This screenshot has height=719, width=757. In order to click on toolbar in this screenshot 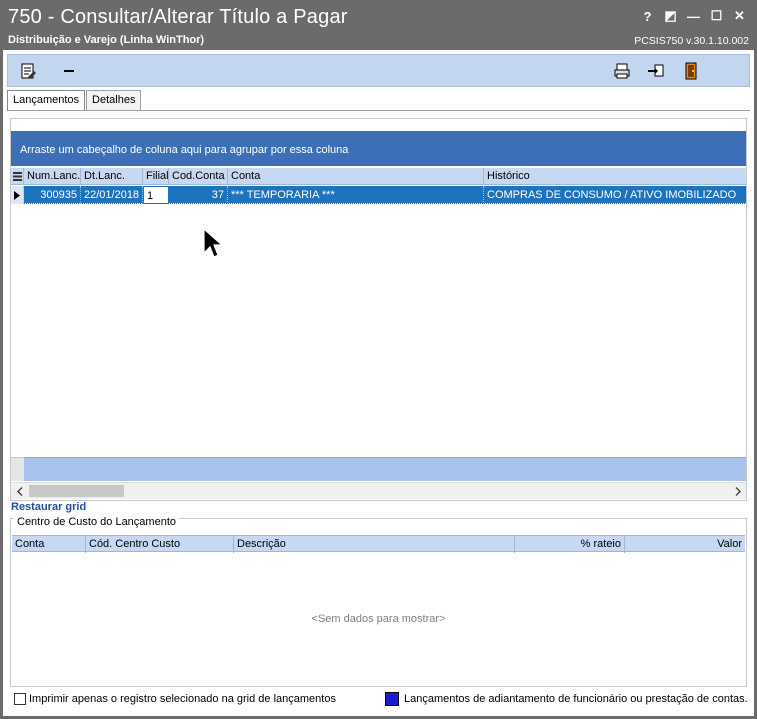, I will do `click(378, 70)`.